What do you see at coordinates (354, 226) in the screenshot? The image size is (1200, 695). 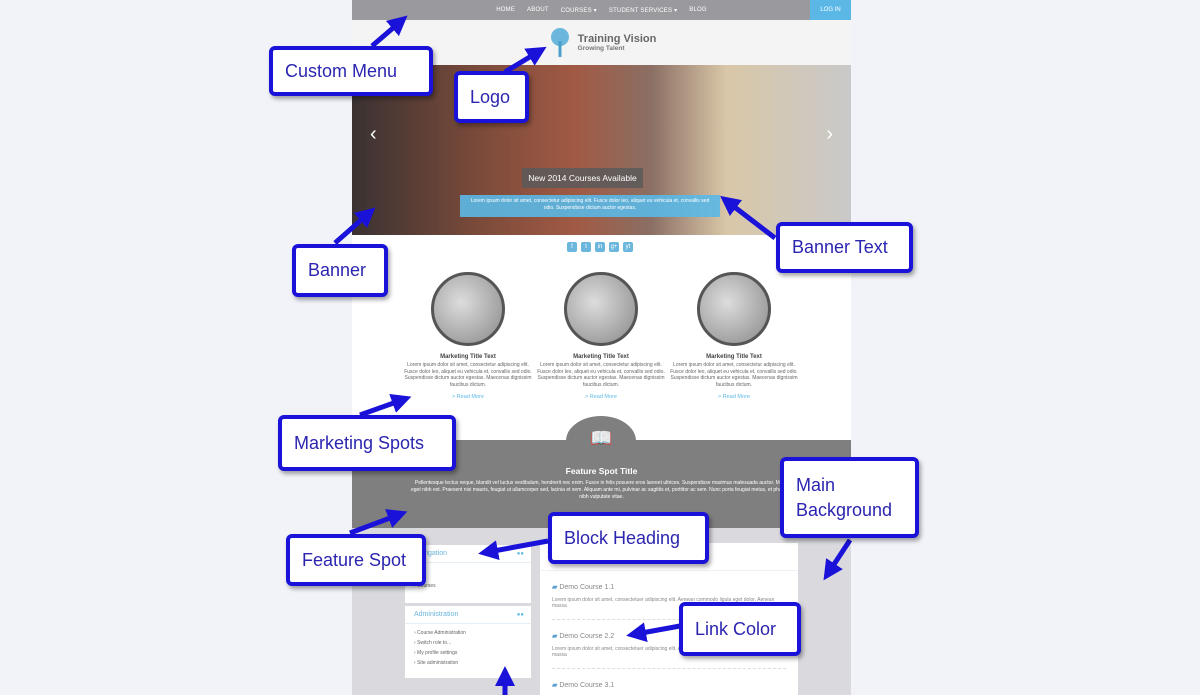 I see `arrow-banner` at bounding box center [354, 226].